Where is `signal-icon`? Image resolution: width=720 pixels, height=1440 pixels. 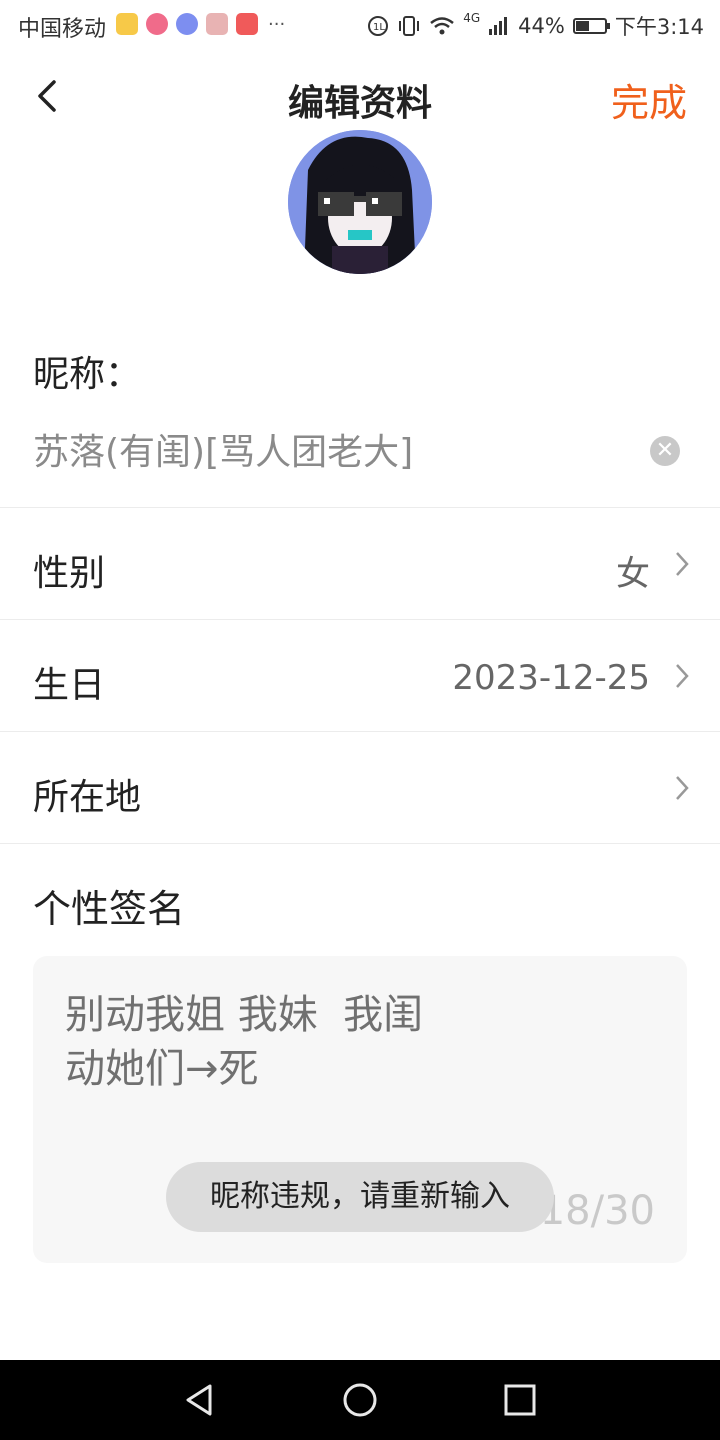 signal-icon is located at coordinates (498, 26).